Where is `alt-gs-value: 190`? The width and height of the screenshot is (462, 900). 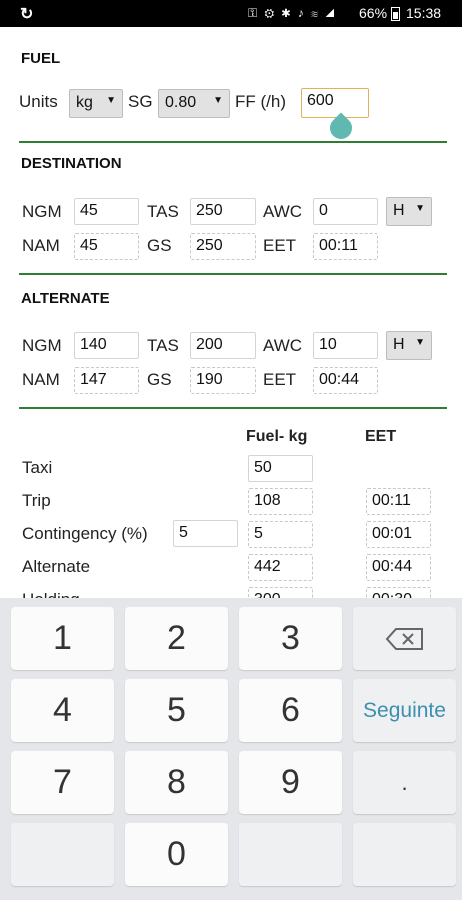
alt-gs-value: 190 is located at coordinates (223, 380).